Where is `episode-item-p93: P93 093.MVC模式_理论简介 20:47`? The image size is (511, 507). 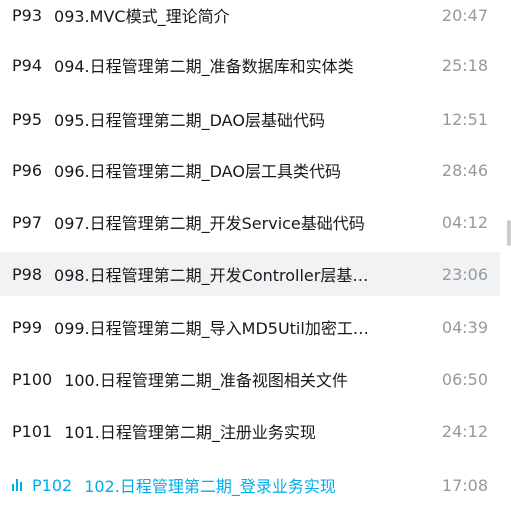 episode-item-p93: P93 093.MVC模式_理论简介 20:47 is located at coordinates (250, 18).